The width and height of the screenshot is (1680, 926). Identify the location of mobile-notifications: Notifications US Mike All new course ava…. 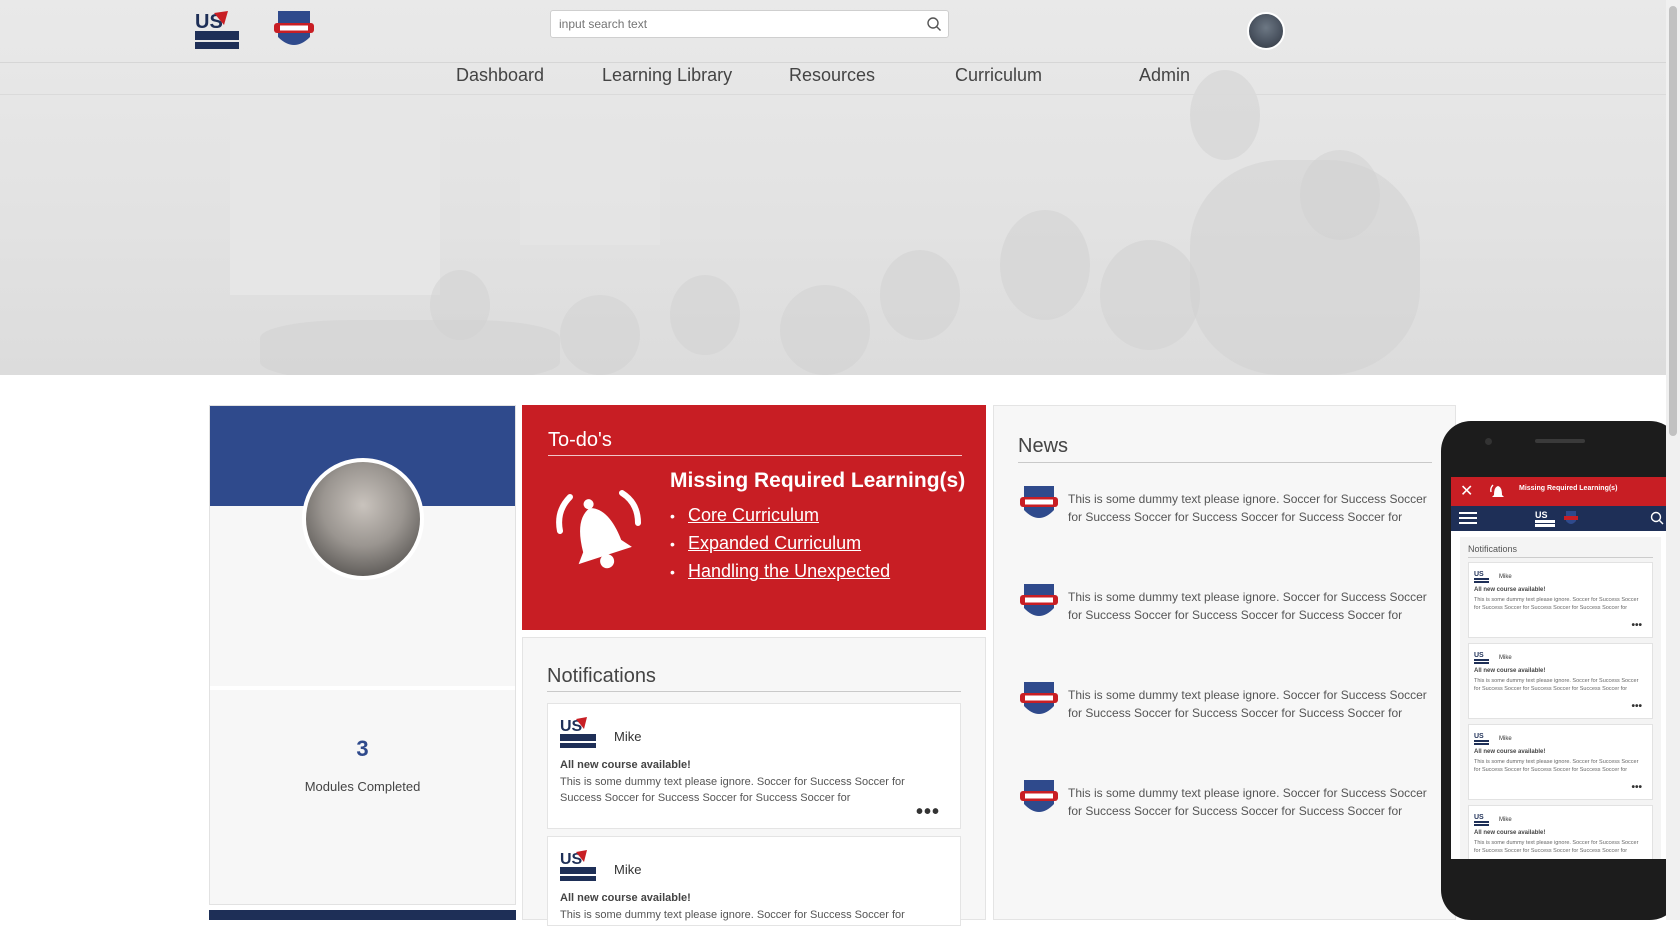
(1560, 698).